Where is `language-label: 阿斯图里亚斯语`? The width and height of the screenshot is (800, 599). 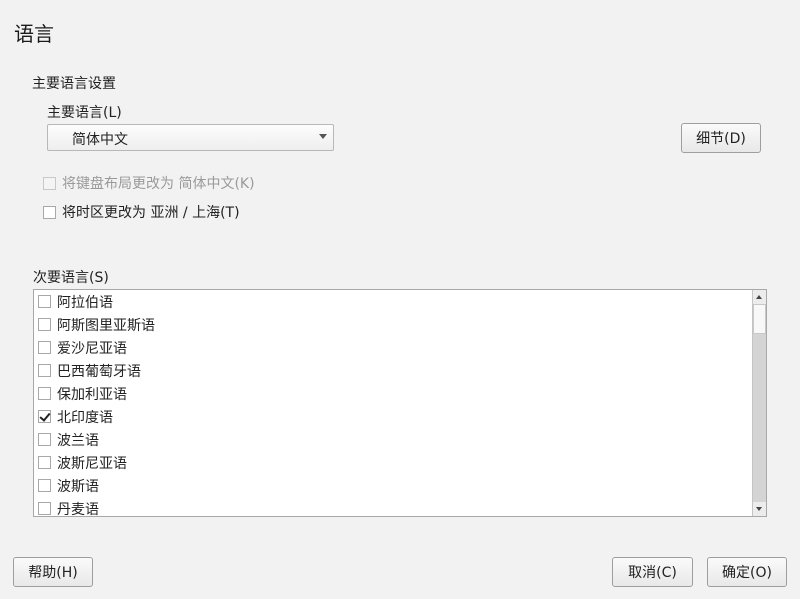
language-label: 阿斯图里亚斯语 is located at coordinates (106, 325).